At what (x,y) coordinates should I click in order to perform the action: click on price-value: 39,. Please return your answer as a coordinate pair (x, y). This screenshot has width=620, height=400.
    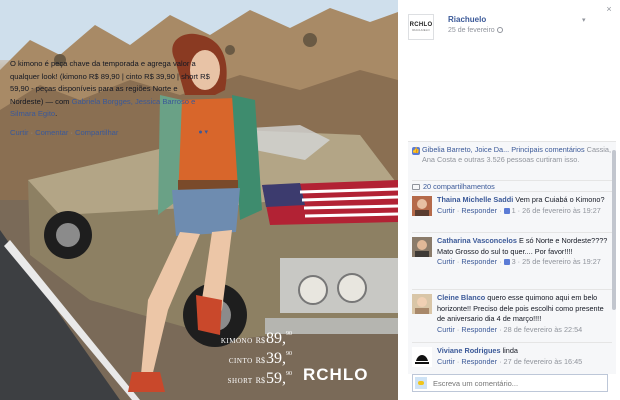
    Looking at the image, I should click on (276, 358).